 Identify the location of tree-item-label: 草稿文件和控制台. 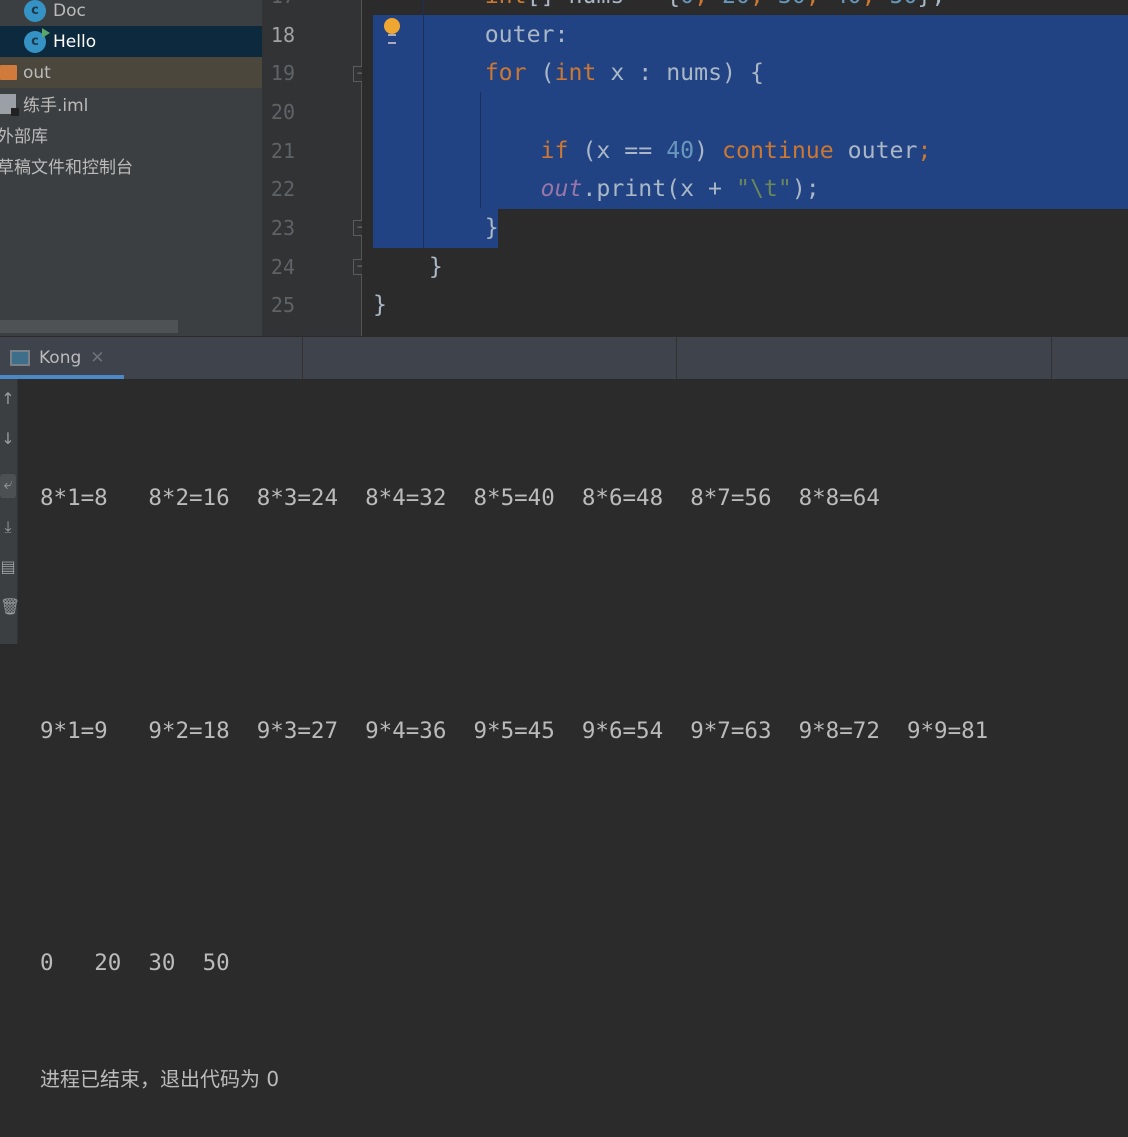
(66, 168).